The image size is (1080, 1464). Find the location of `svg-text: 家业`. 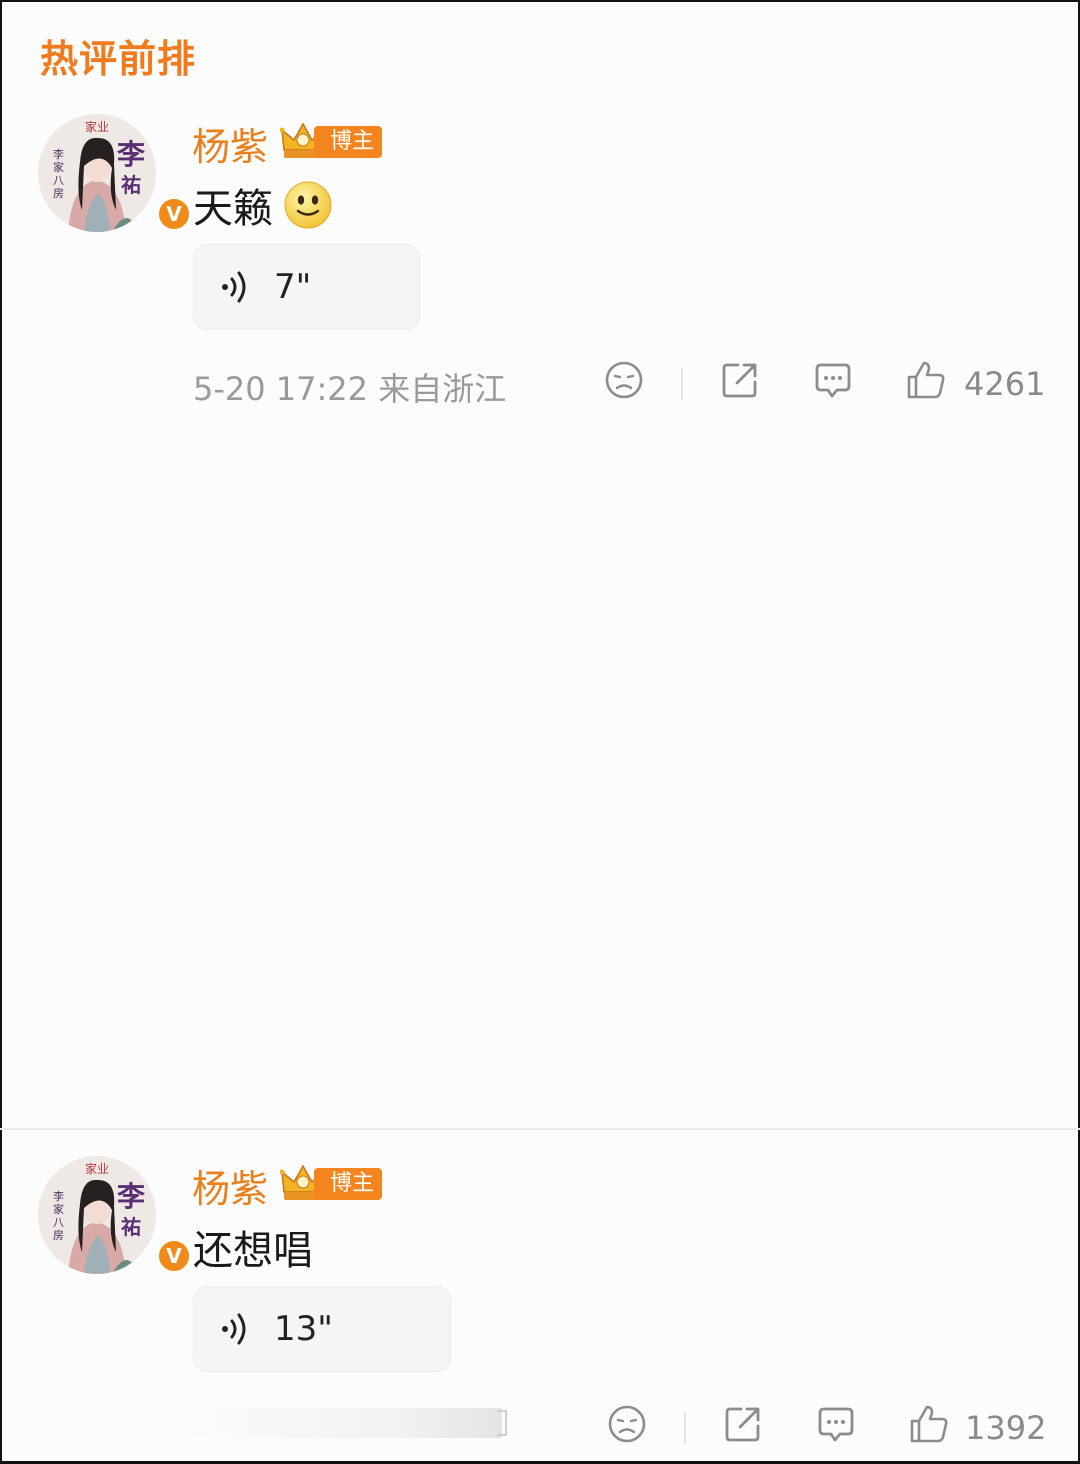

svg-text: 家业 is located at coordinates (97, 1168).